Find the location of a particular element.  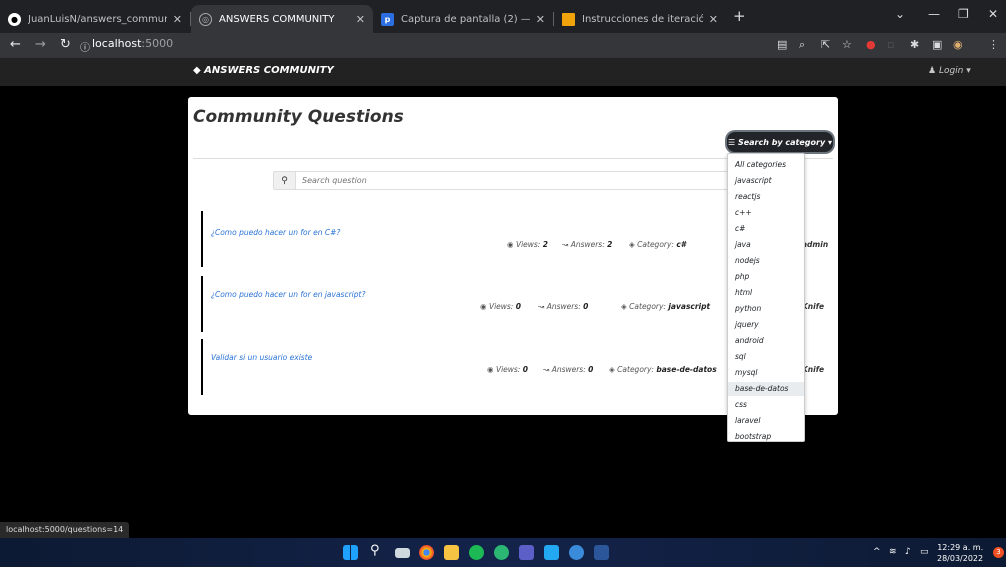

extension-icon: ▫ is located at coordinates (890, 44).